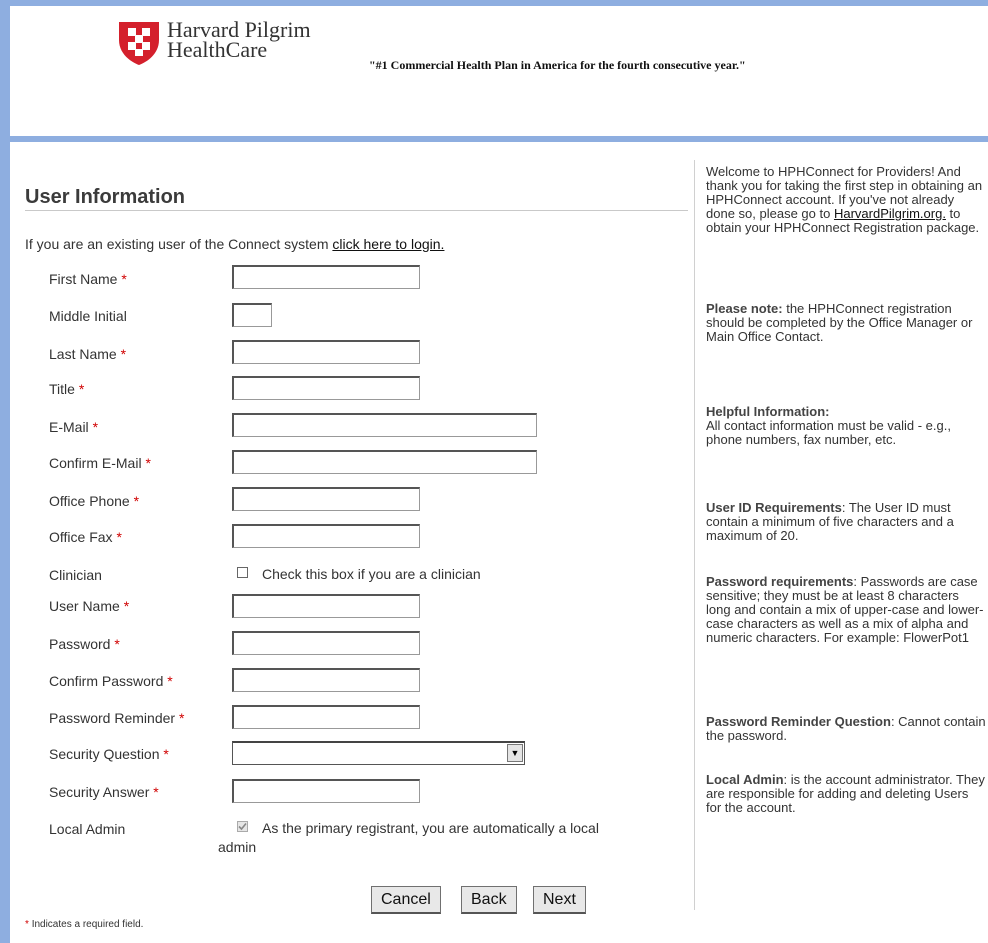 This screenshot has height=943, width=988. What do you see at coordinates (67, 389) in the screenshot?
I see `title-label: Title *` at bounding box center [67, 389].